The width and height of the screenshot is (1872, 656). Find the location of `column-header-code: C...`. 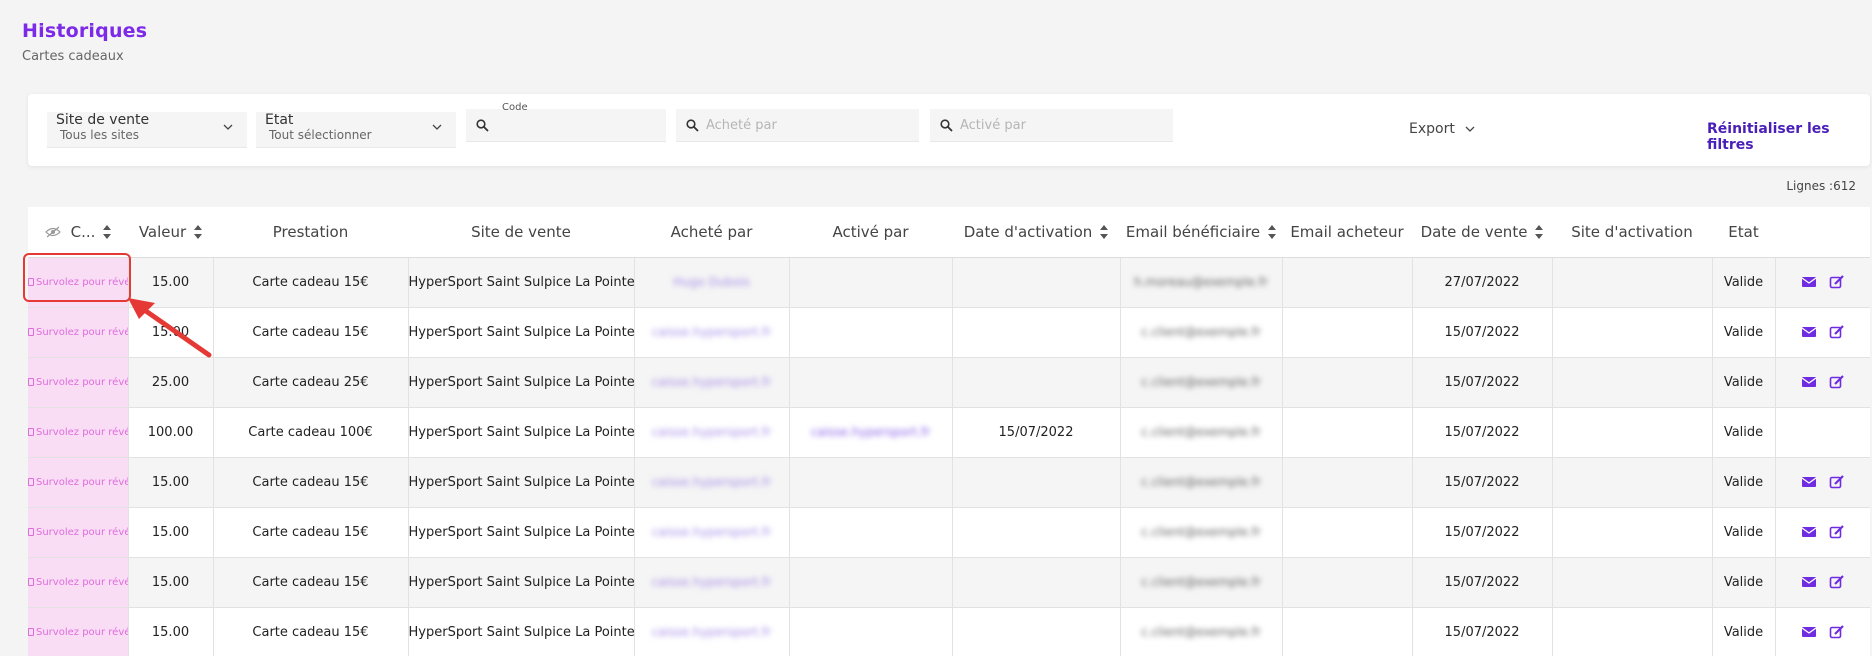

column-header-code: C... is located at coordinates (78, 232).